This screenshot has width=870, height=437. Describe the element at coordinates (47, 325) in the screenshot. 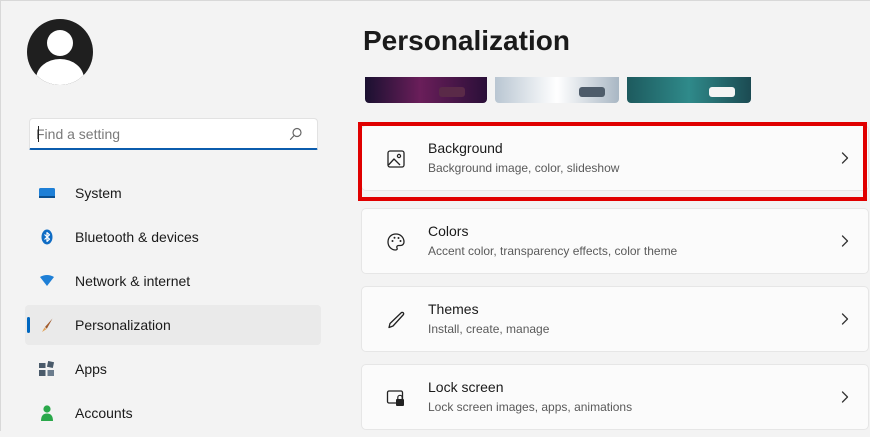

I see `brush-icon` at that location.